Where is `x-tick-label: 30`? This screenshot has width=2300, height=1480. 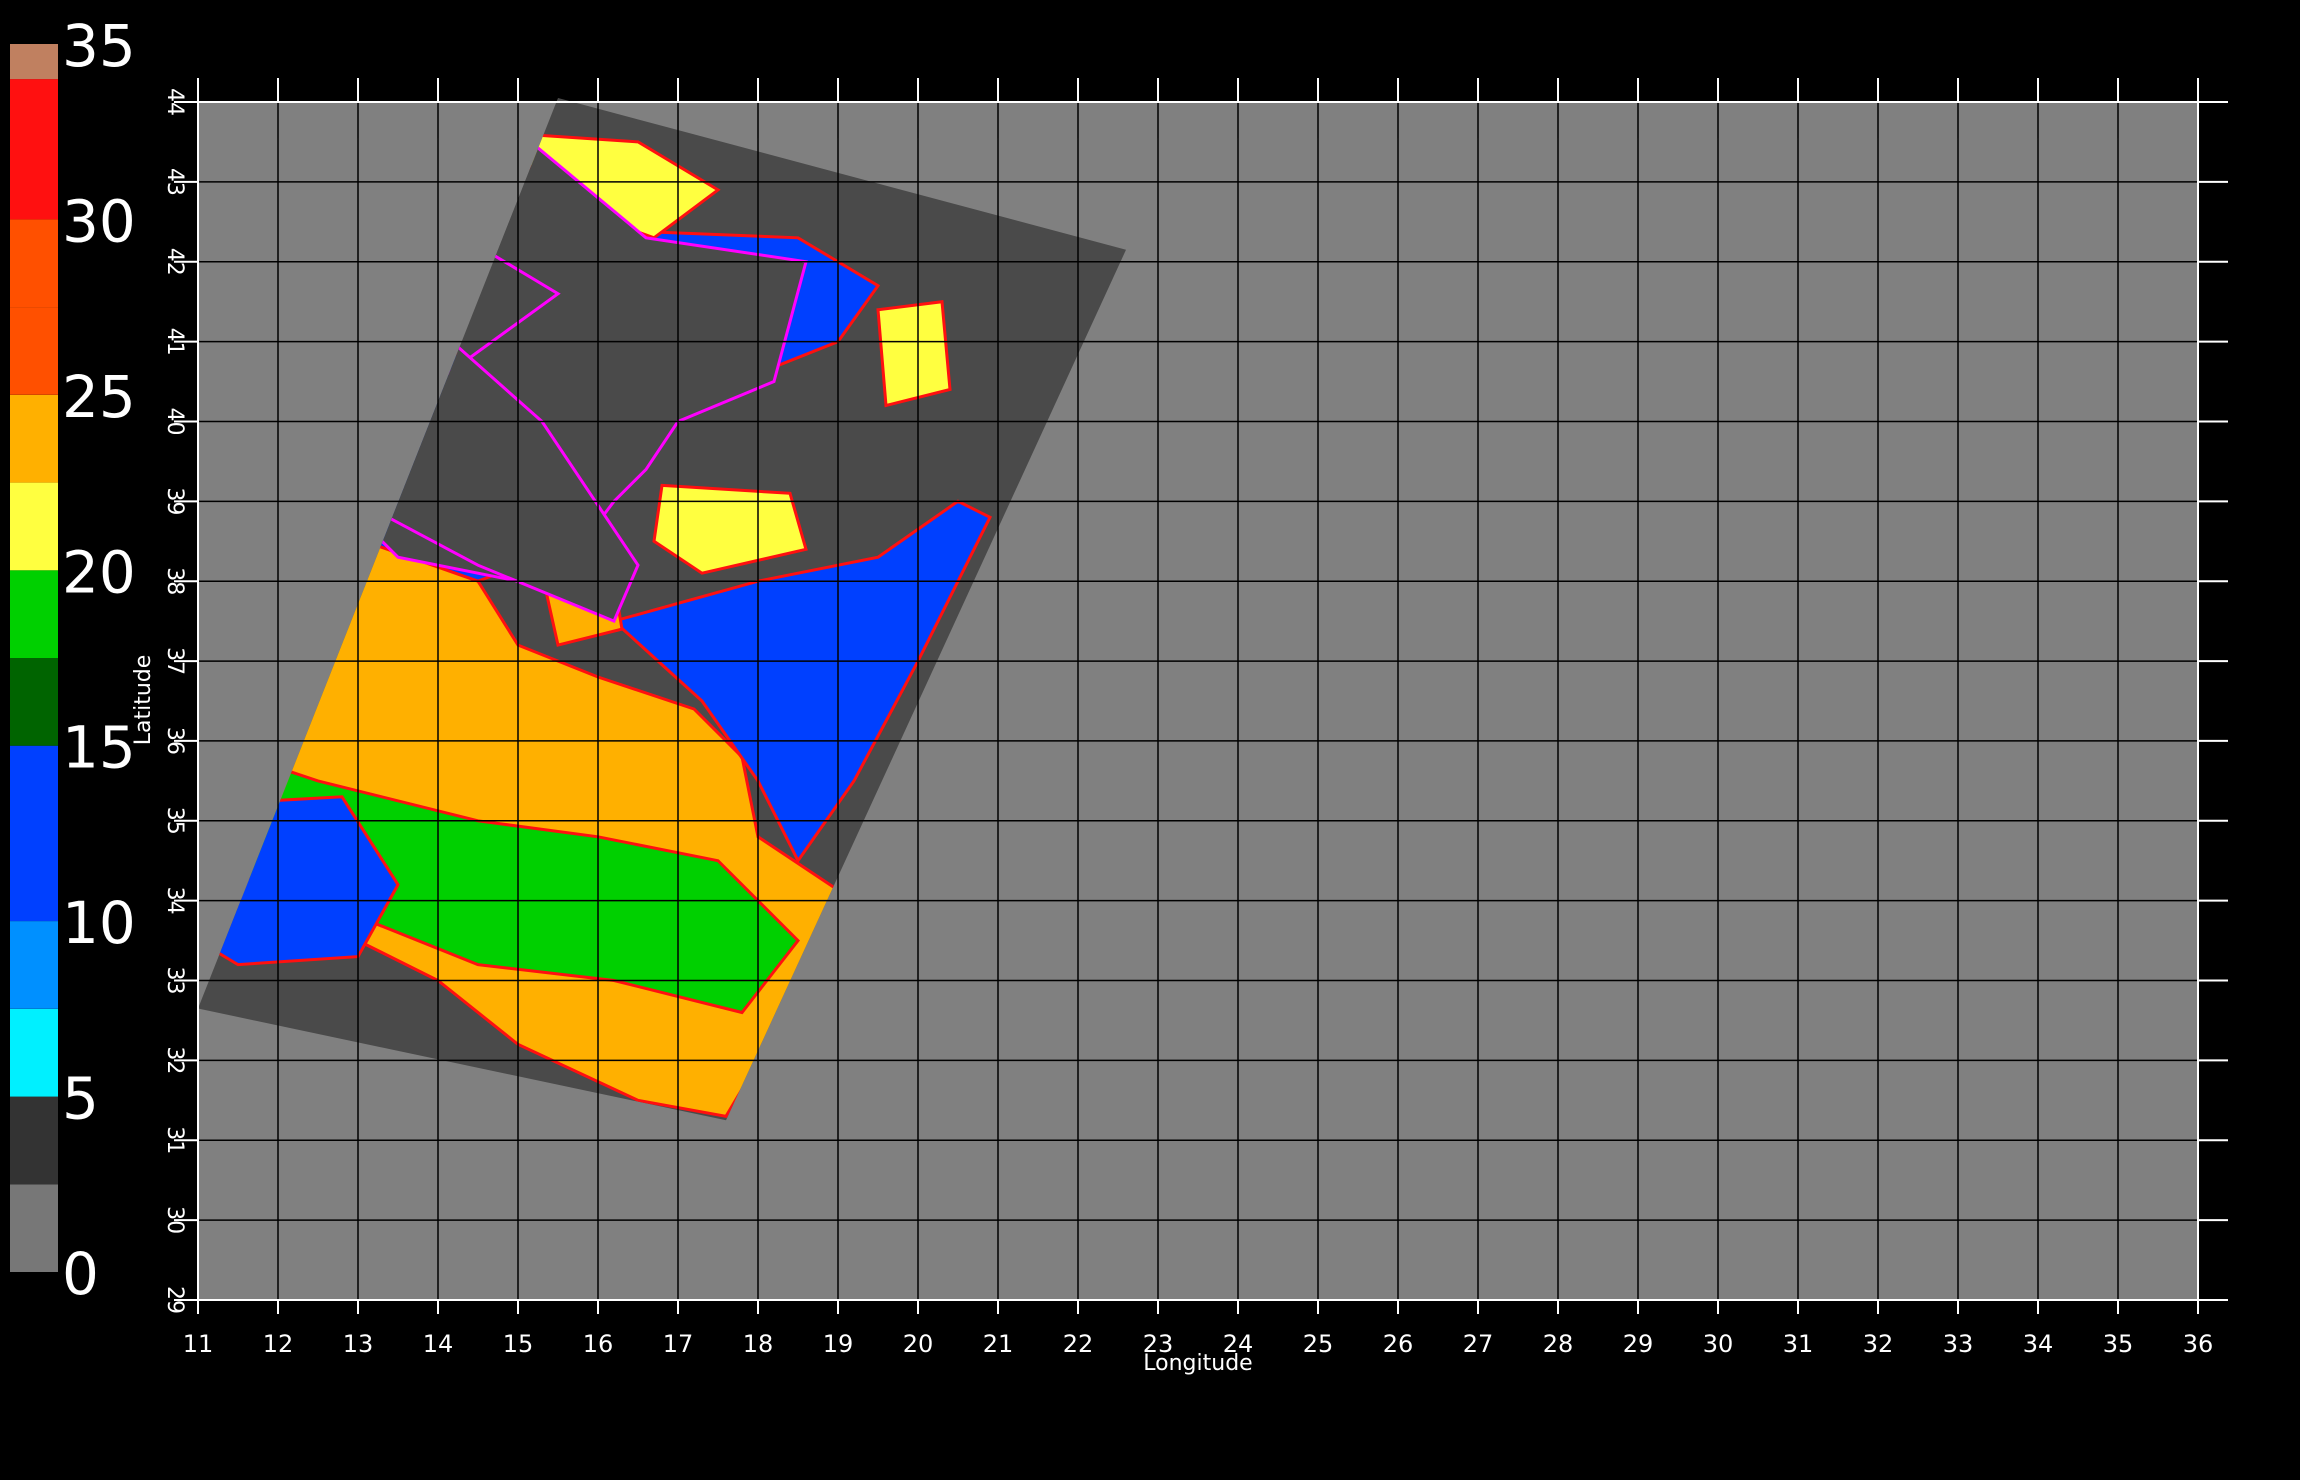 x-tick-label: 30 is located at coordinates (1718, 1344).